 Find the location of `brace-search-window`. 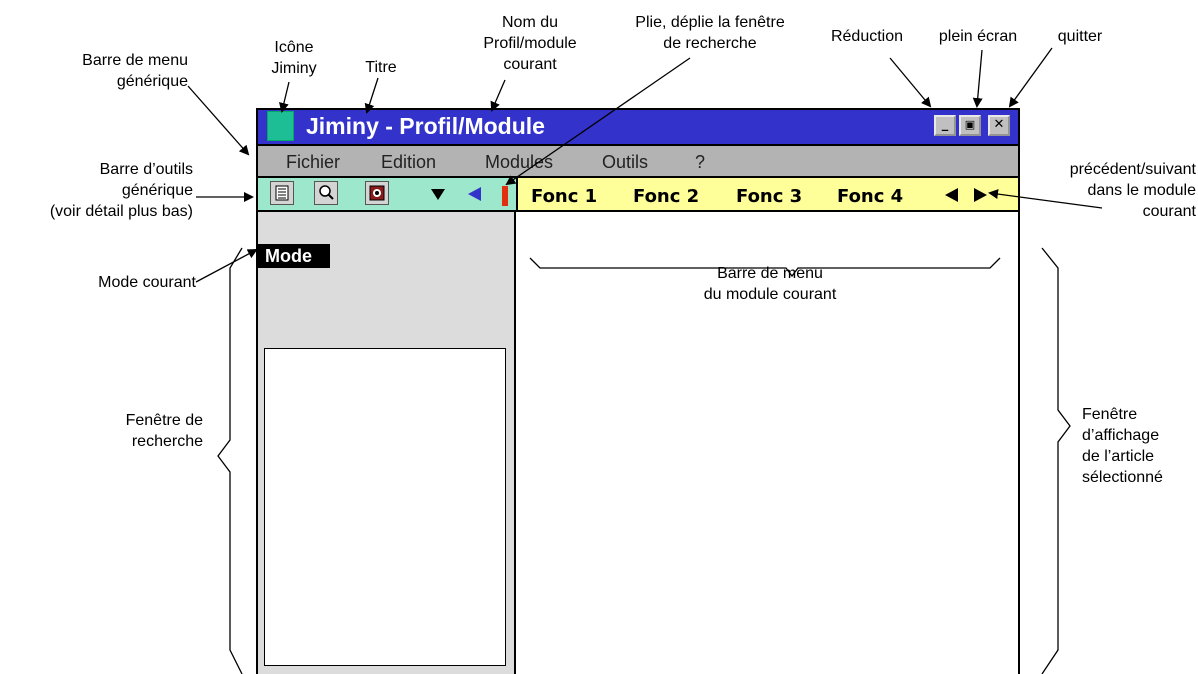

brace-search-window is located at coordinates (230, 460).